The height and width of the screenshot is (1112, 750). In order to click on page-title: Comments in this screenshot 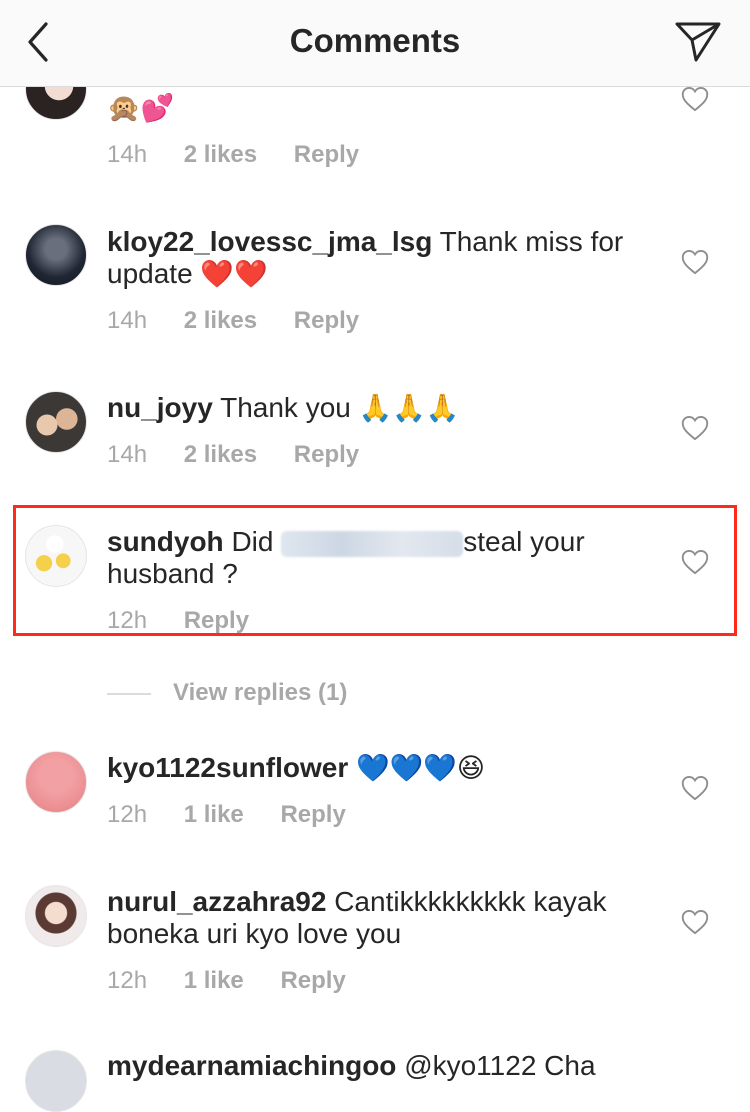, I will do `click(375, 40)`.